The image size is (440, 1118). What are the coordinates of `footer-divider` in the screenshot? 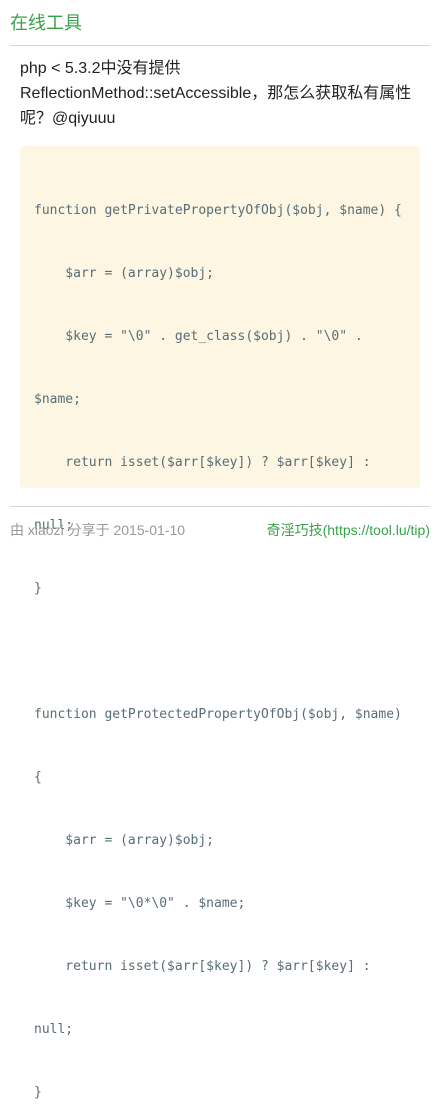 It's located at (220, 506).